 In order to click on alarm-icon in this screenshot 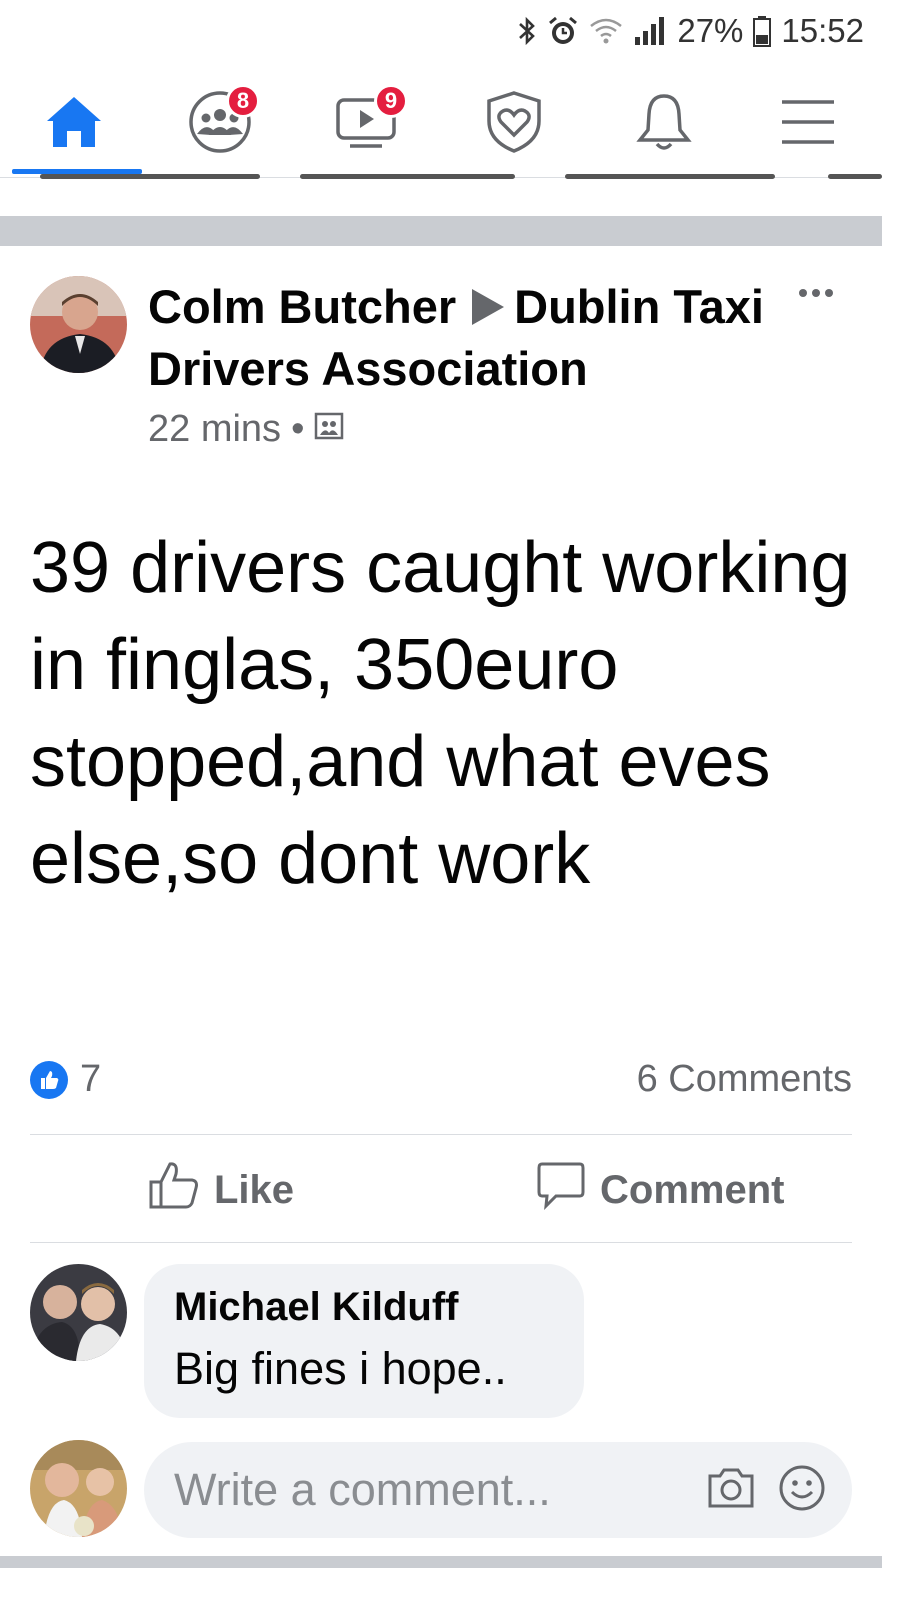, I will do `click(563, 31)`.